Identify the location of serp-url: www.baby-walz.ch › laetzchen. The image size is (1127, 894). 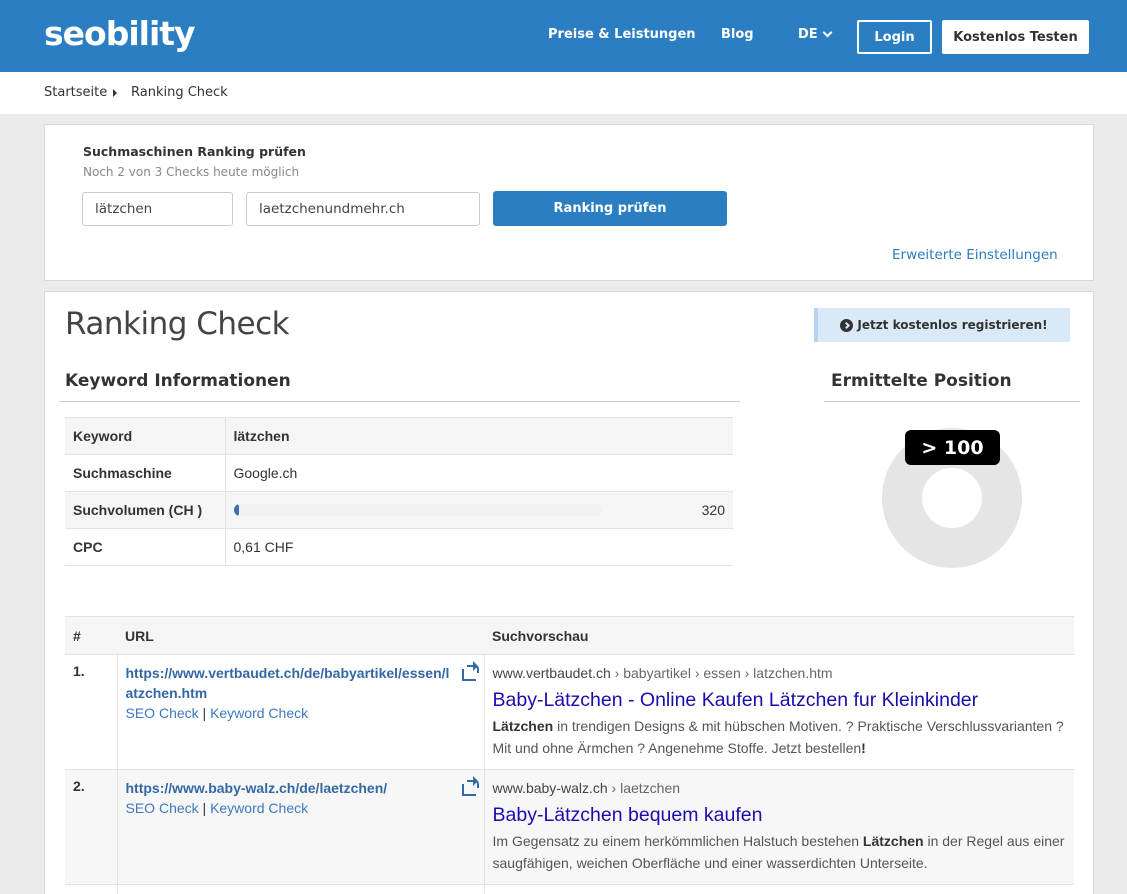
(780, 788).